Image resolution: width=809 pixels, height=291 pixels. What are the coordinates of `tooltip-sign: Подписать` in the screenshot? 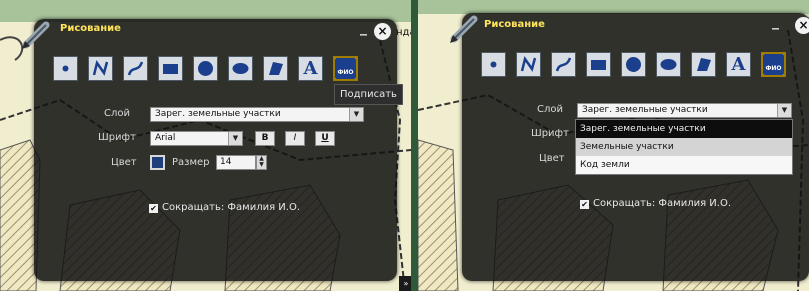 It's located at (368, 94).